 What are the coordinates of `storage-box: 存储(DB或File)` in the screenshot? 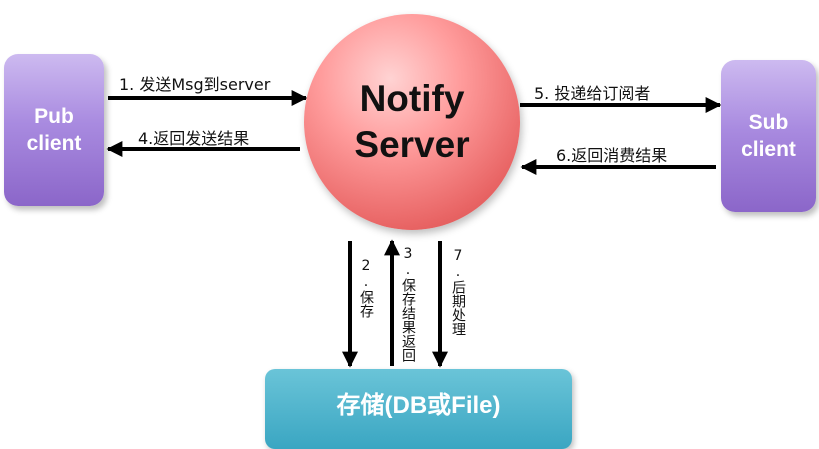 It's located at (418, 409).